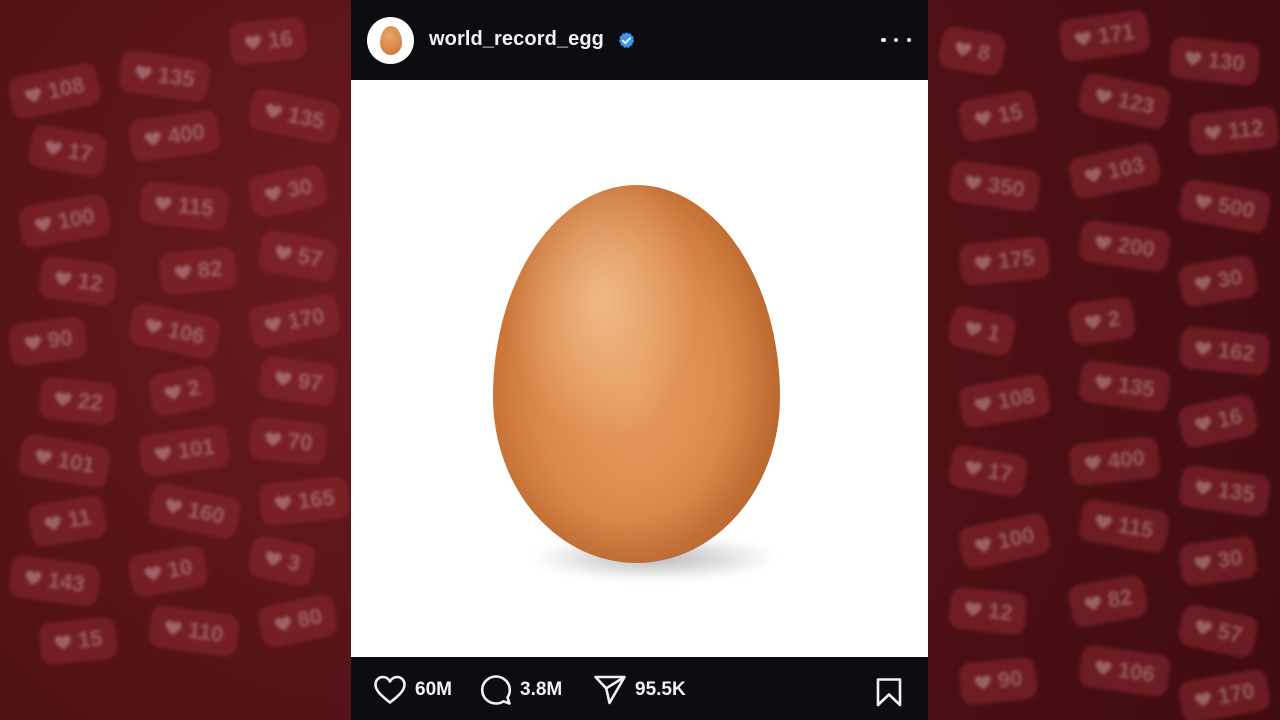  I want to click on more-options-icon, so click(896, 40).